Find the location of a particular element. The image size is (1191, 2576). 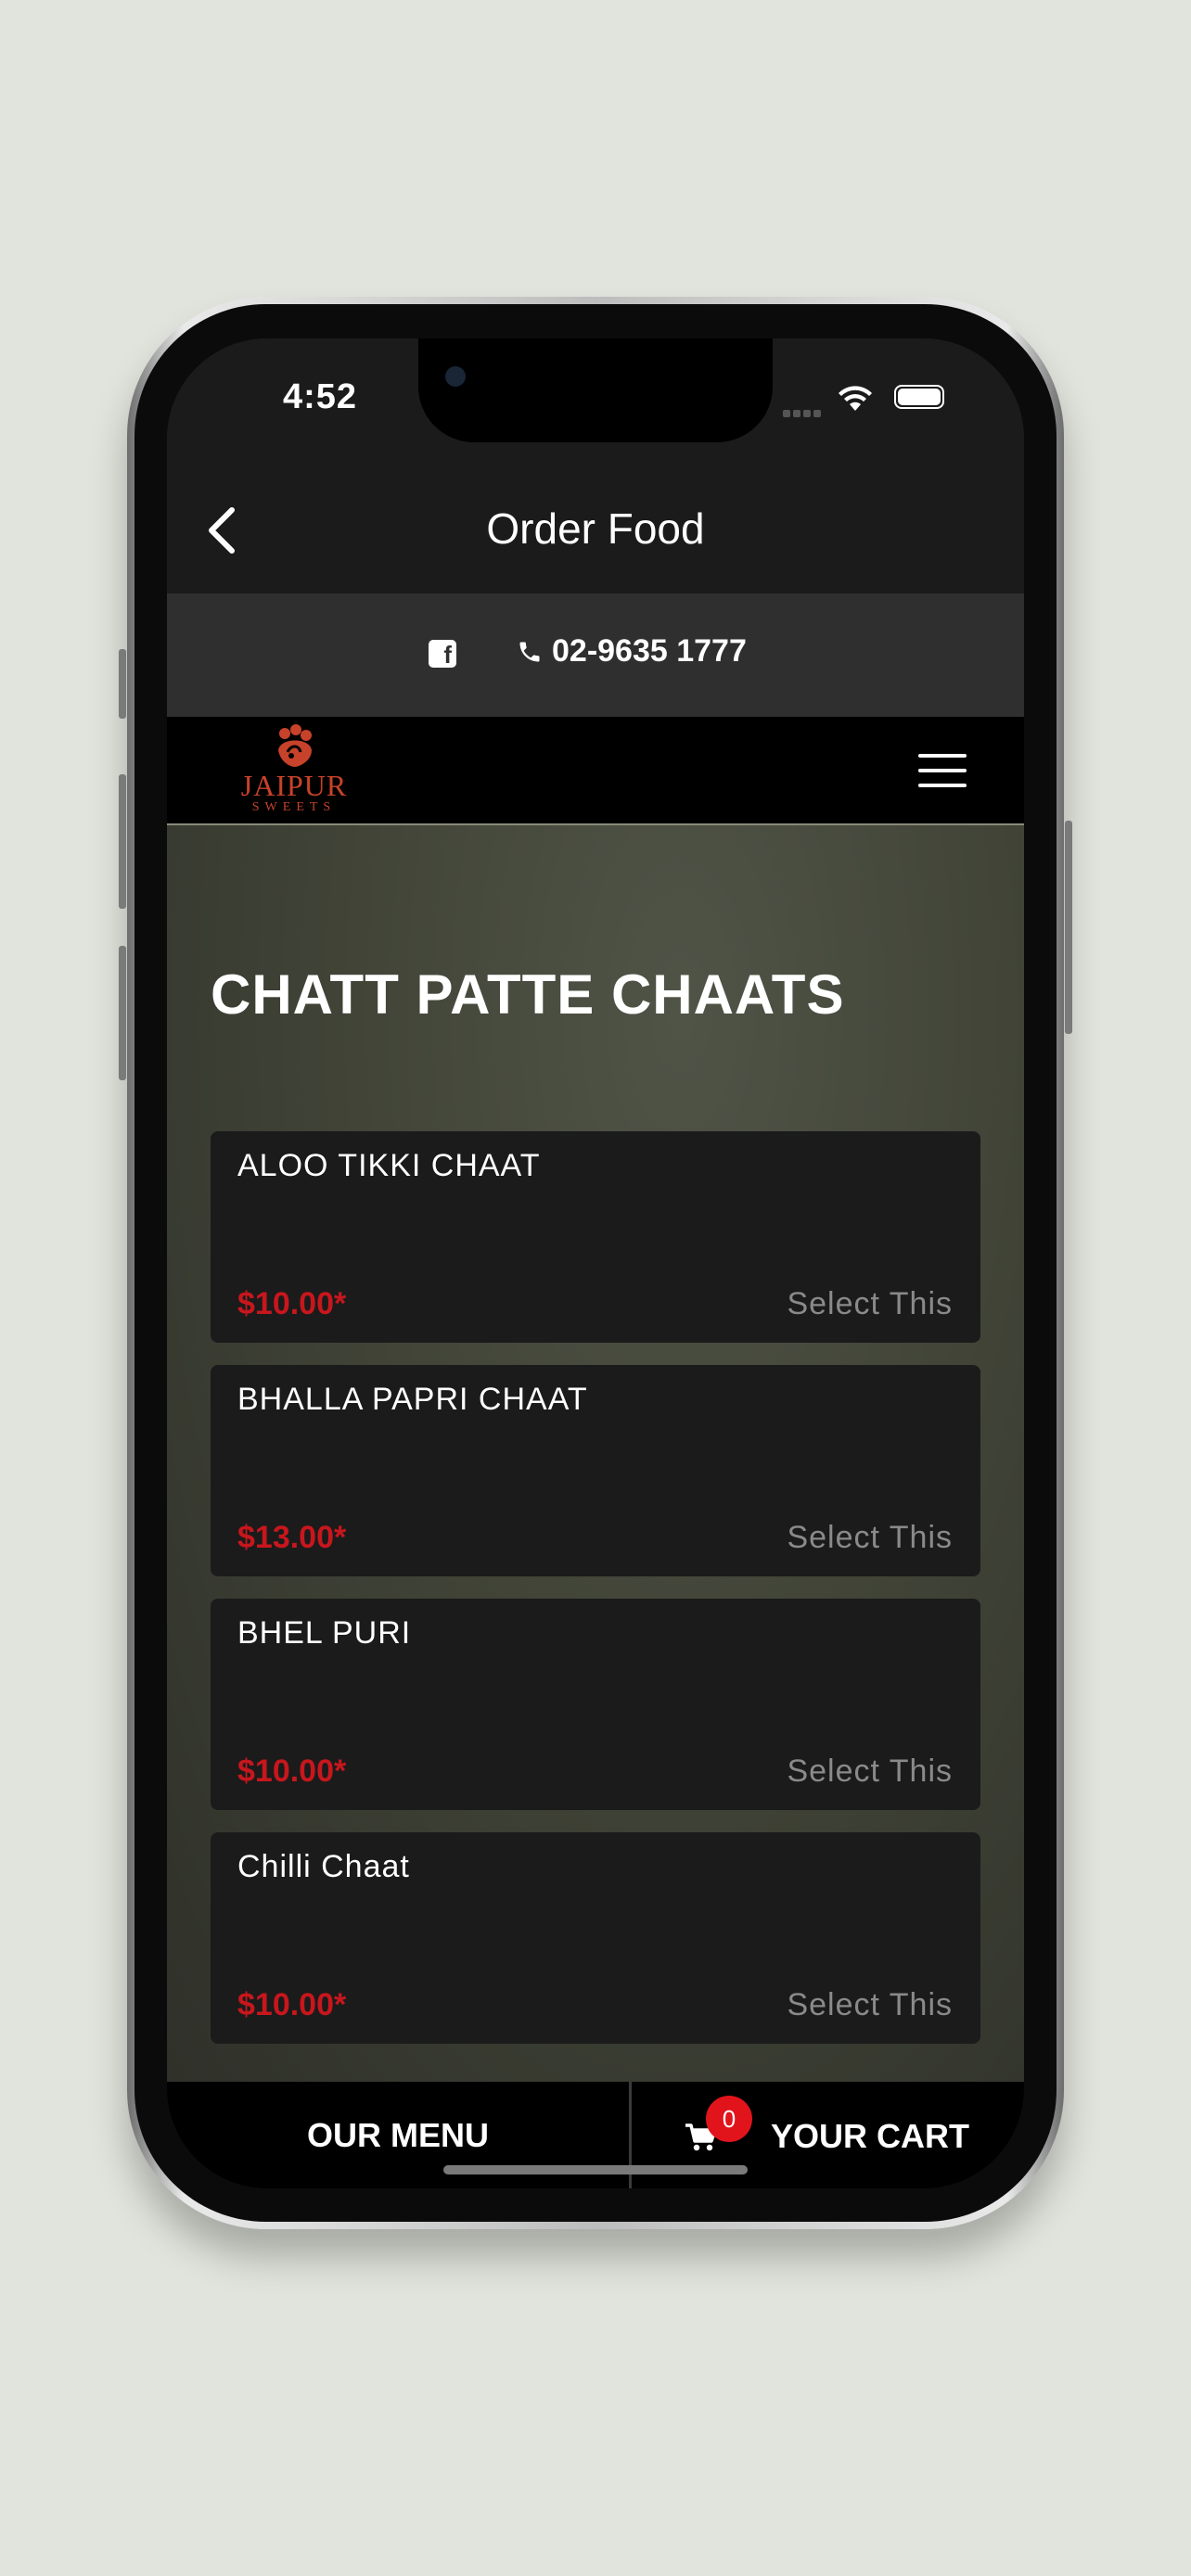

menu-item-card: BHALLA PAPRI CHAAT $13.00* Select This is located at coordinates (595, 1471).